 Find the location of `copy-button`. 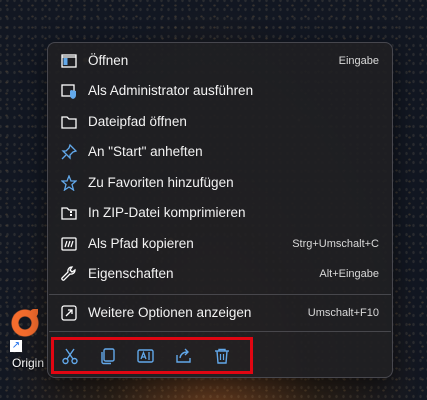

copy-button is located at coordinates (108, 356).